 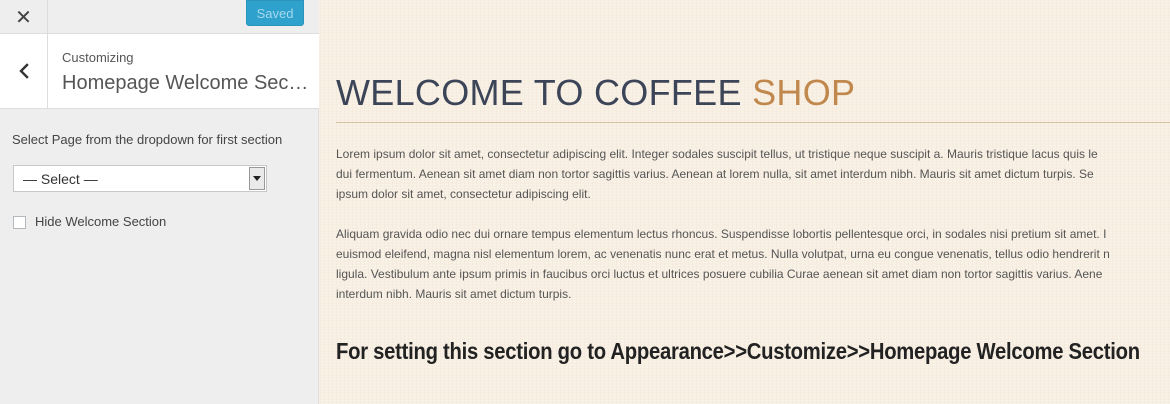 What do you see at coordinates (257, 178) in the screenshot?
I see `dropdown-arrow-icon` at bounding box center [257, 178].